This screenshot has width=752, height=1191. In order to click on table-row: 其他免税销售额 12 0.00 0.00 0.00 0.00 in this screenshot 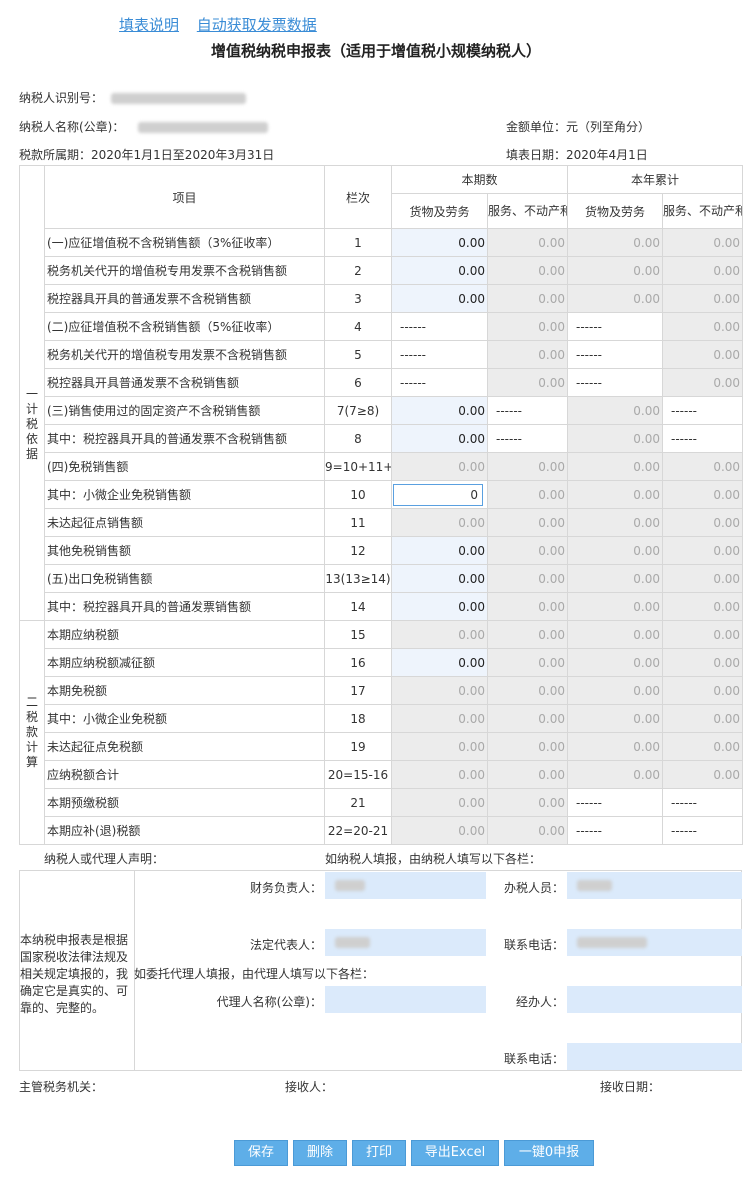, I will do `click(382, 550)`.